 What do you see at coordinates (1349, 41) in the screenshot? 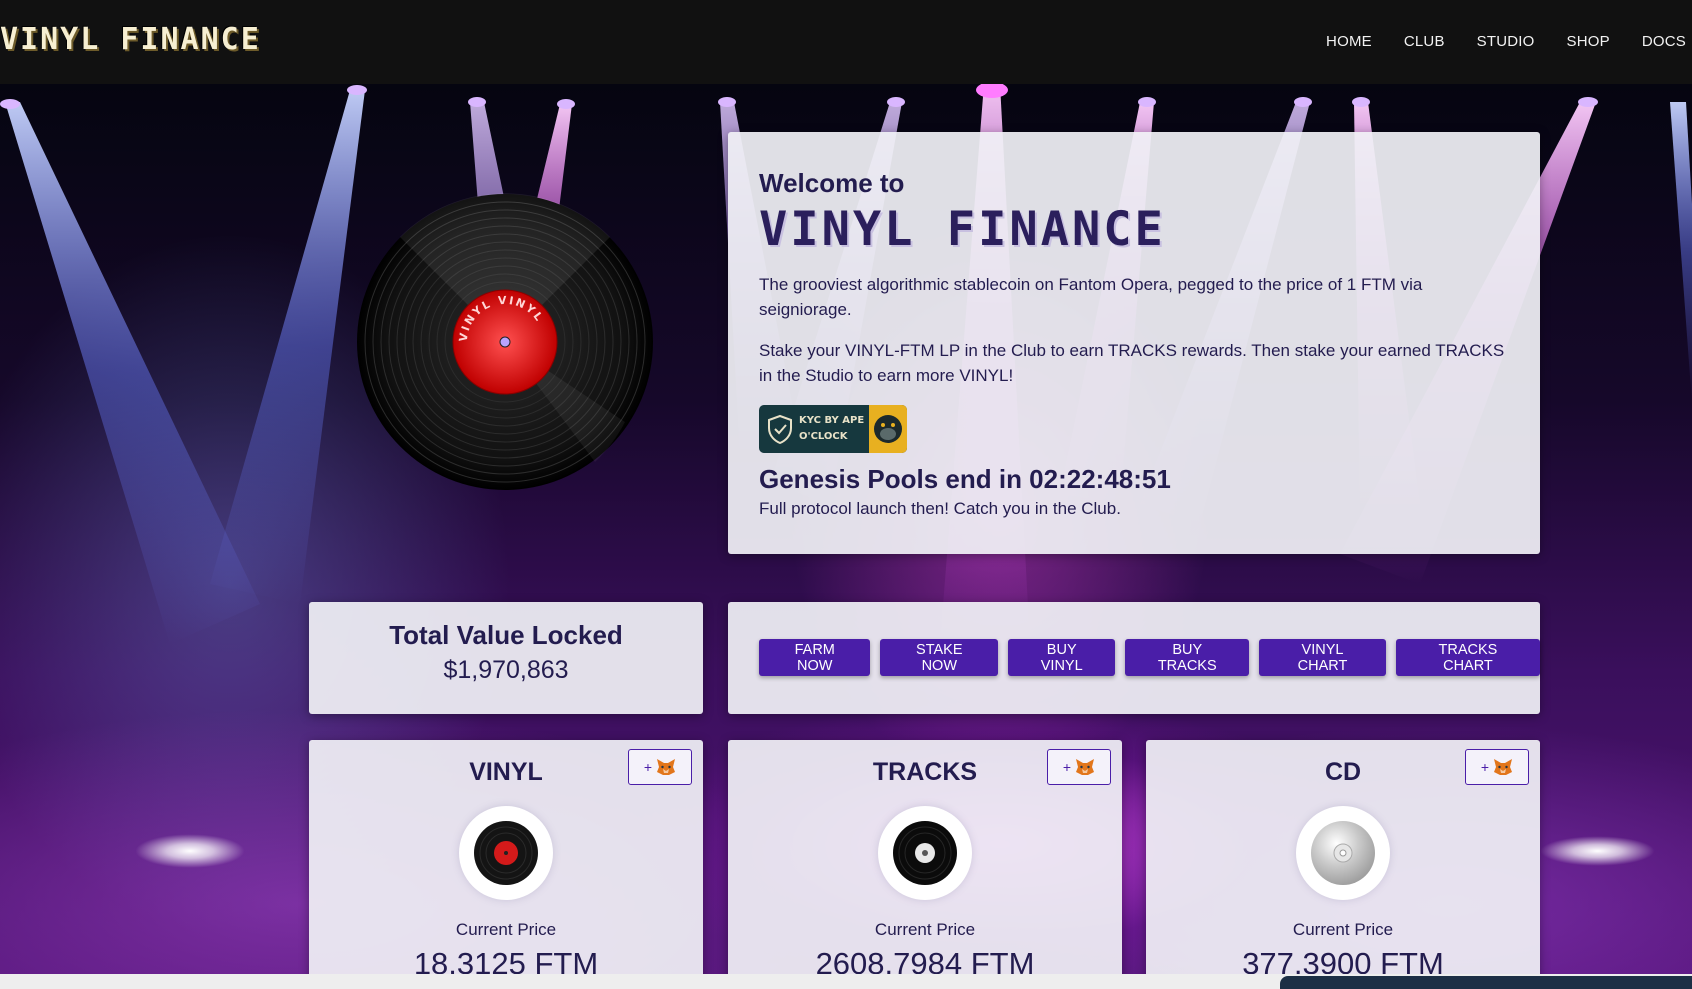
I see `nav-home: HOME` at bounding box center [1349, 41].